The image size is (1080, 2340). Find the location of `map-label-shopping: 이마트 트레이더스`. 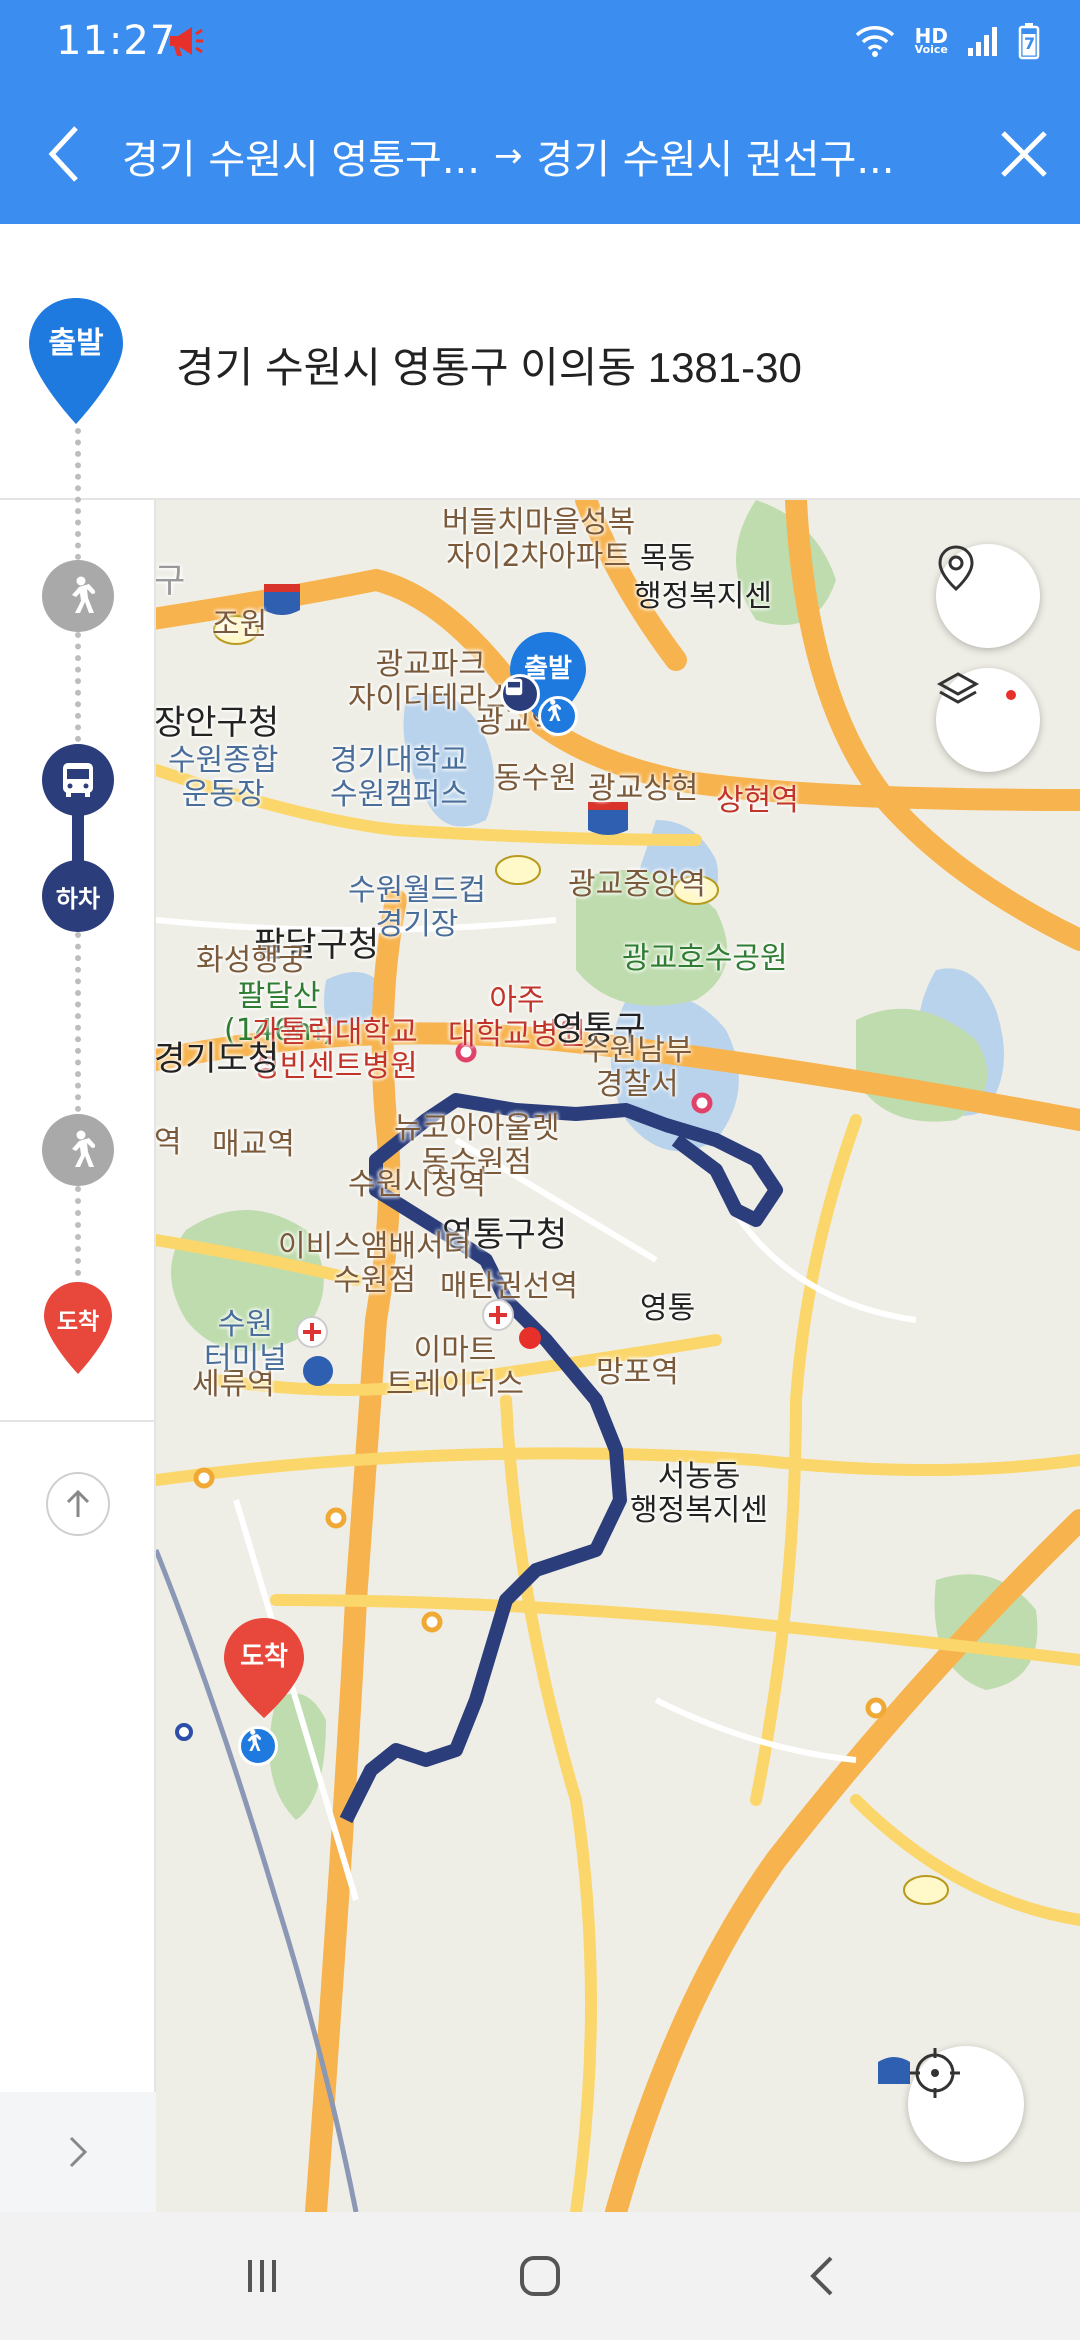

map-label-shopping: 이마트 트레이더스 is located at coordinates (455, 1367).